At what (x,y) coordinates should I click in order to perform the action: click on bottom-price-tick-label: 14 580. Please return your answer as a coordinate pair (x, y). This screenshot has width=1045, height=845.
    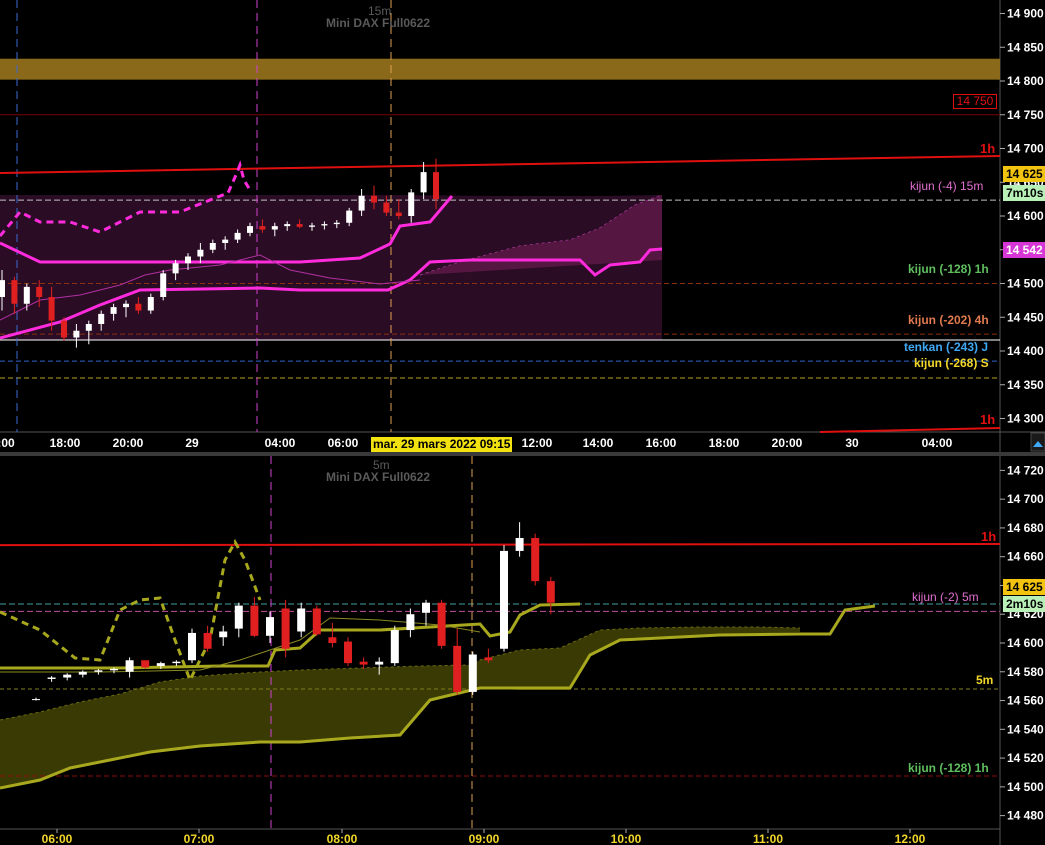
    Looking at the image, I should click on (1025, 672).